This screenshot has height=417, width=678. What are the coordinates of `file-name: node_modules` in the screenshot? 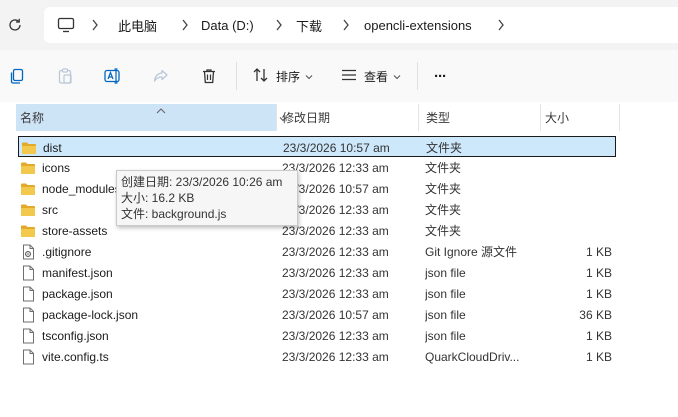 It's located at (81, 188).